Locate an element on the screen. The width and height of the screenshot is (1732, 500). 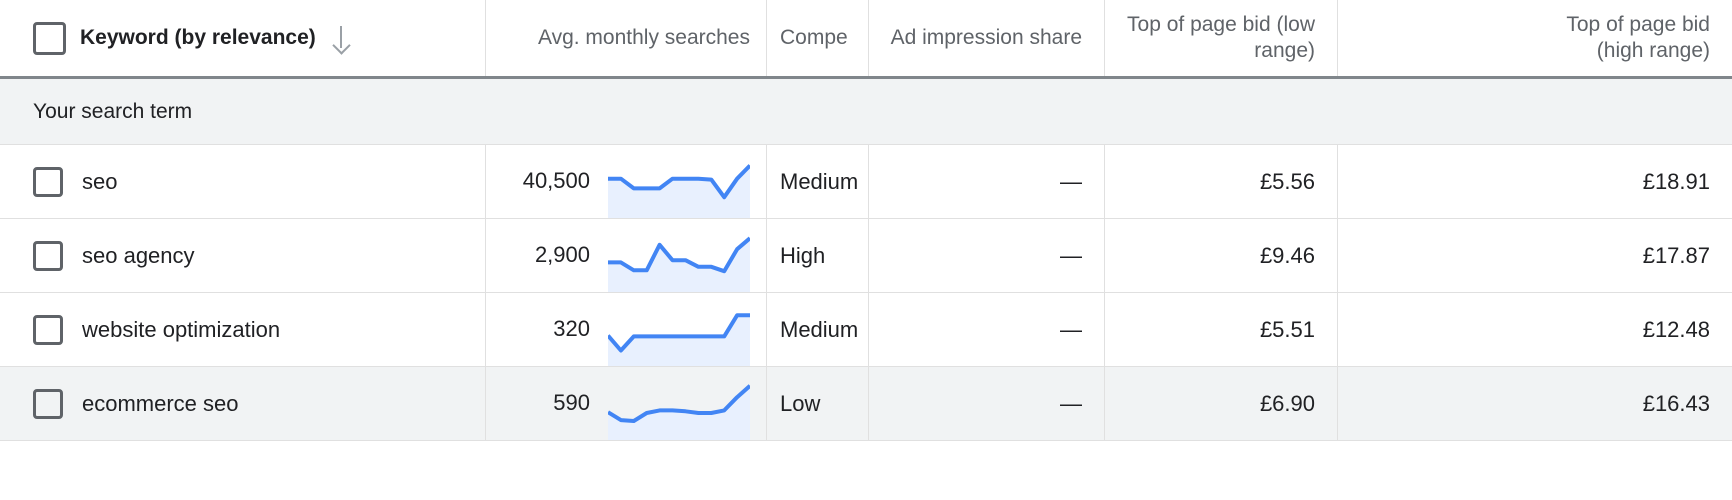
header-label-bid-high-line2: (high range) is located at coordinates (1653, 50).